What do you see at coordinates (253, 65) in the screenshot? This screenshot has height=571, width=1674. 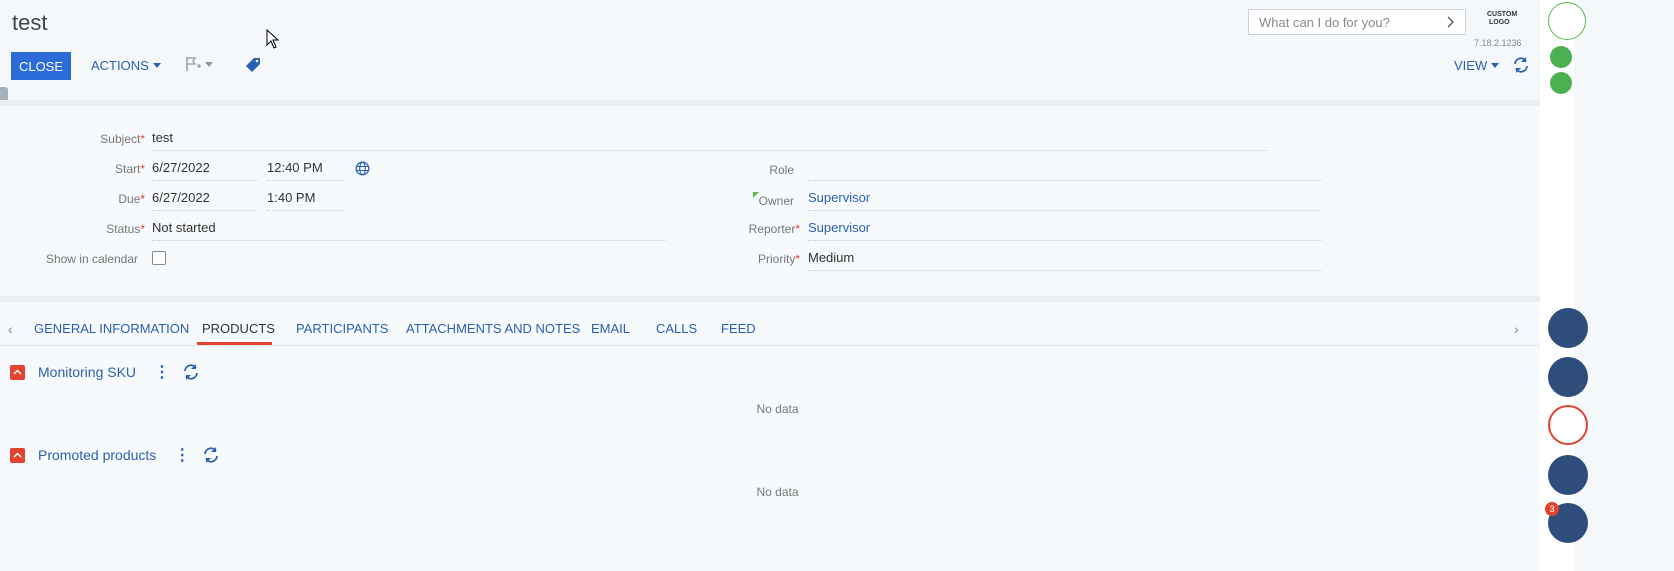 I see `tag-icon` at bounding box center [253, 65].